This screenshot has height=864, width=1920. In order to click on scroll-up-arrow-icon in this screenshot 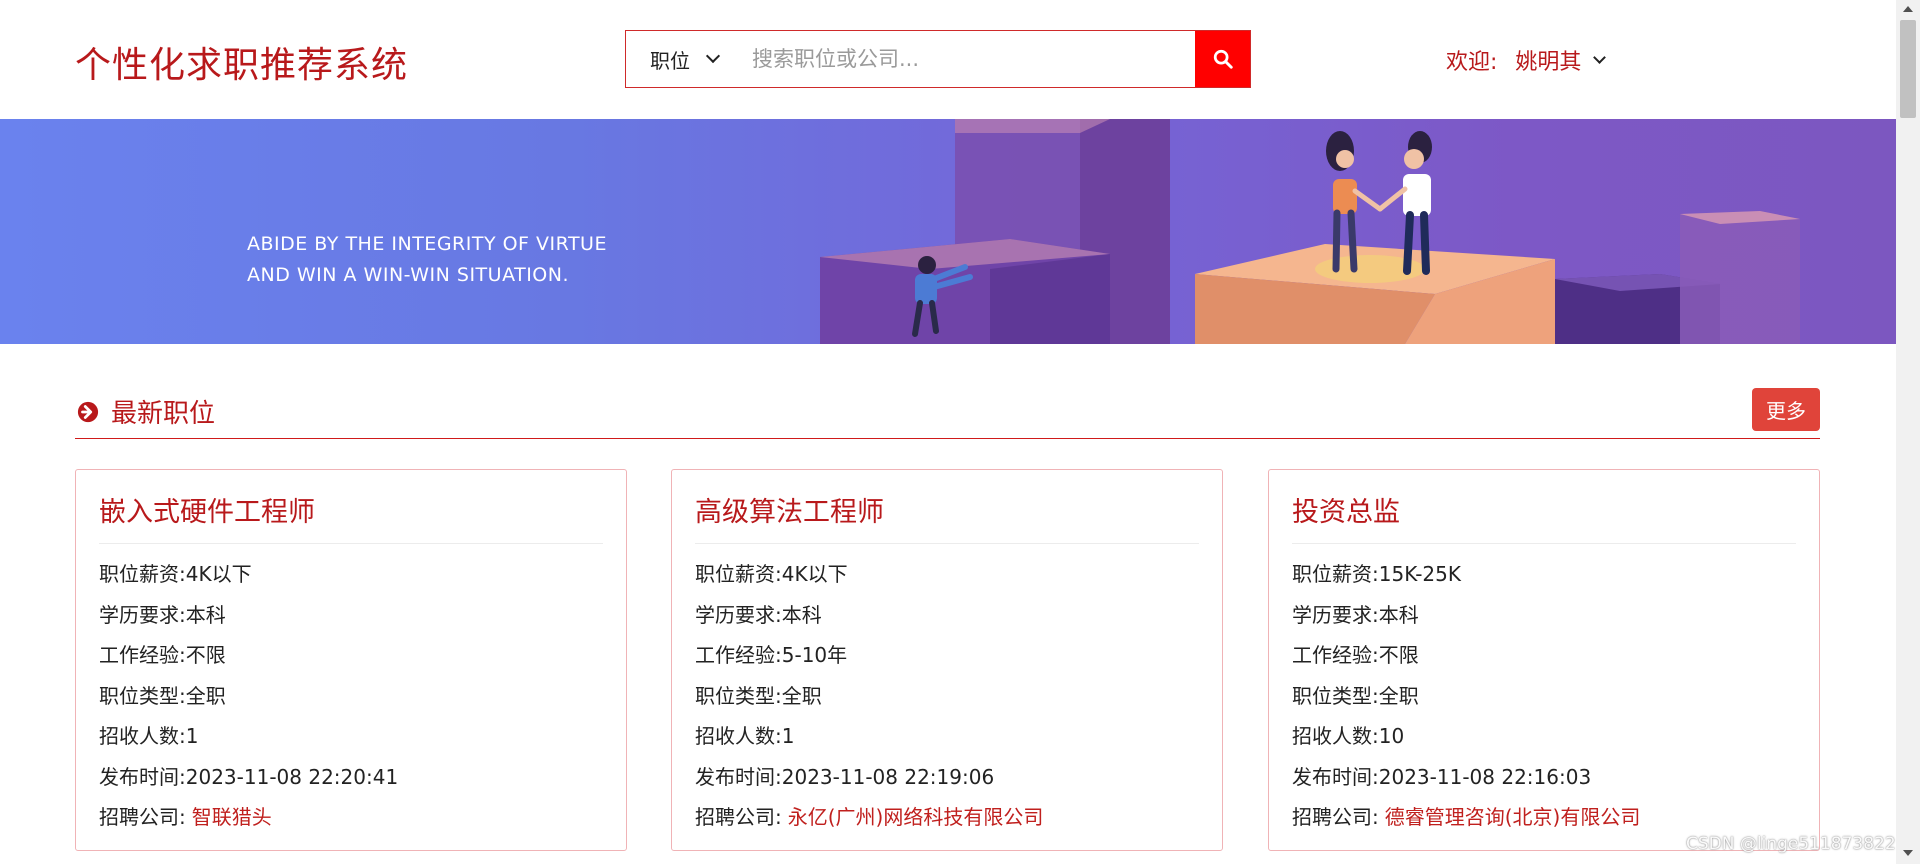, I will do `click(1908, 9)`.